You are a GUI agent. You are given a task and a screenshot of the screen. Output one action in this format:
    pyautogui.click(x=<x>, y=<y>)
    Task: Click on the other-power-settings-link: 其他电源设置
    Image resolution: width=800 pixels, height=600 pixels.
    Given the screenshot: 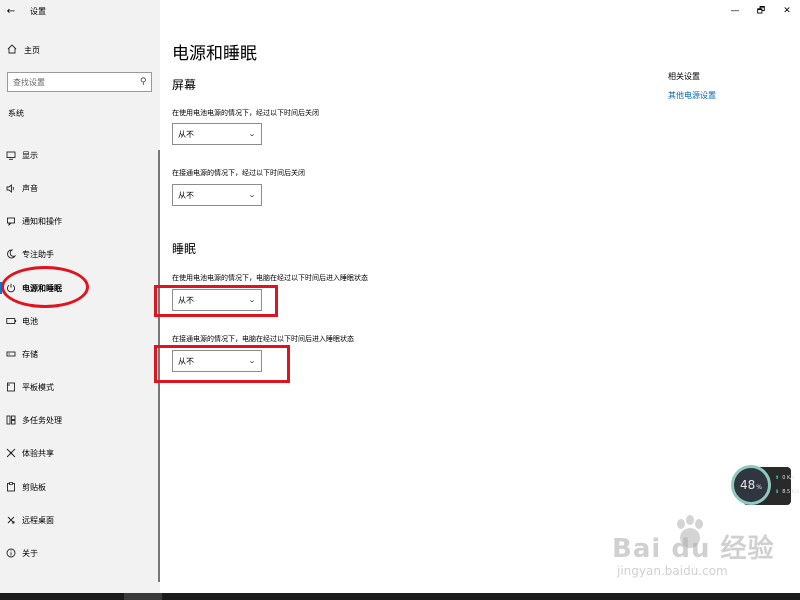 What is the action you would take?
    pyautogui.click(x=692, y=95)
    